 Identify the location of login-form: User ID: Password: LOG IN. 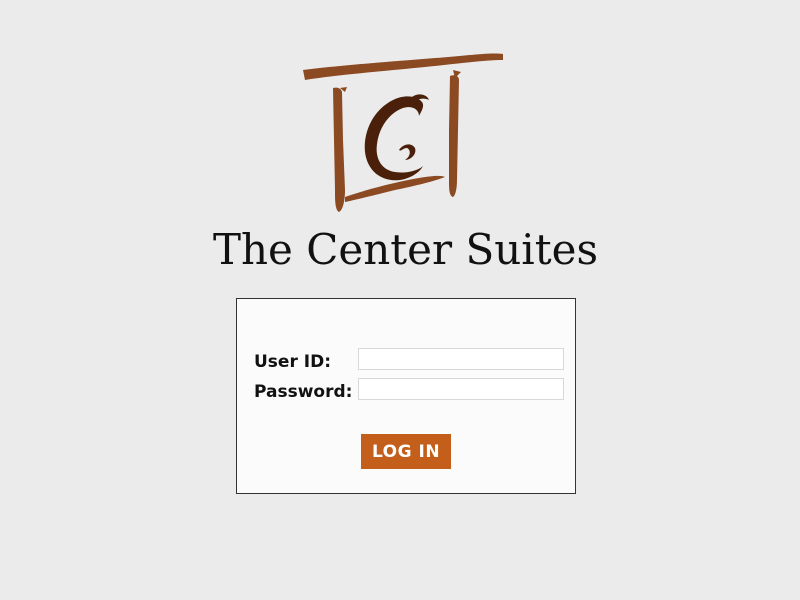
(406, 396).